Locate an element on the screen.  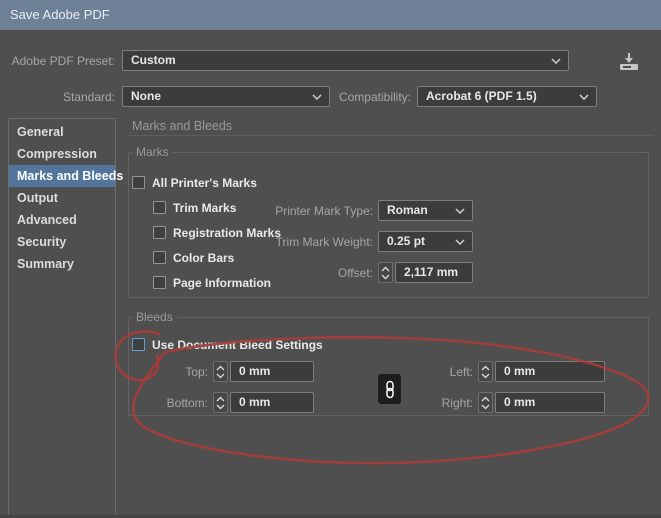
printer-mark-type-value: Roman is located at coordinates (407, 210).